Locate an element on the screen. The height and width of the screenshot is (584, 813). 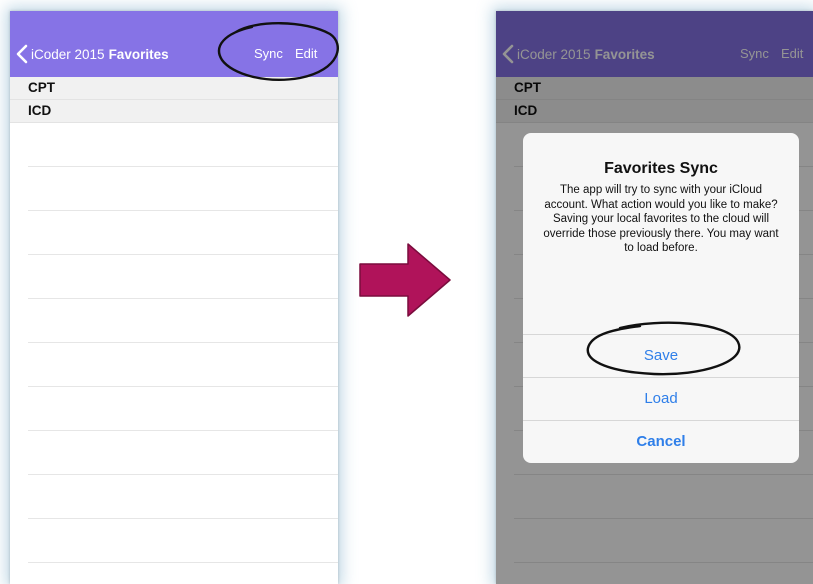
alert-title: Favorites Sync is located at coordinates (661, 168).